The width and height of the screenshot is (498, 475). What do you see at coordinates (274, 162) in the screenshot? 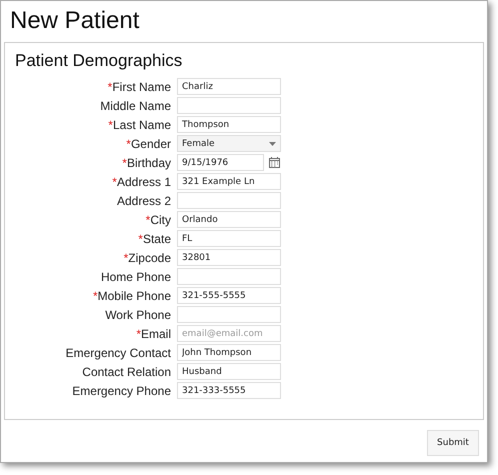
I see `calendar-icon` at bounding box center [274, 162].